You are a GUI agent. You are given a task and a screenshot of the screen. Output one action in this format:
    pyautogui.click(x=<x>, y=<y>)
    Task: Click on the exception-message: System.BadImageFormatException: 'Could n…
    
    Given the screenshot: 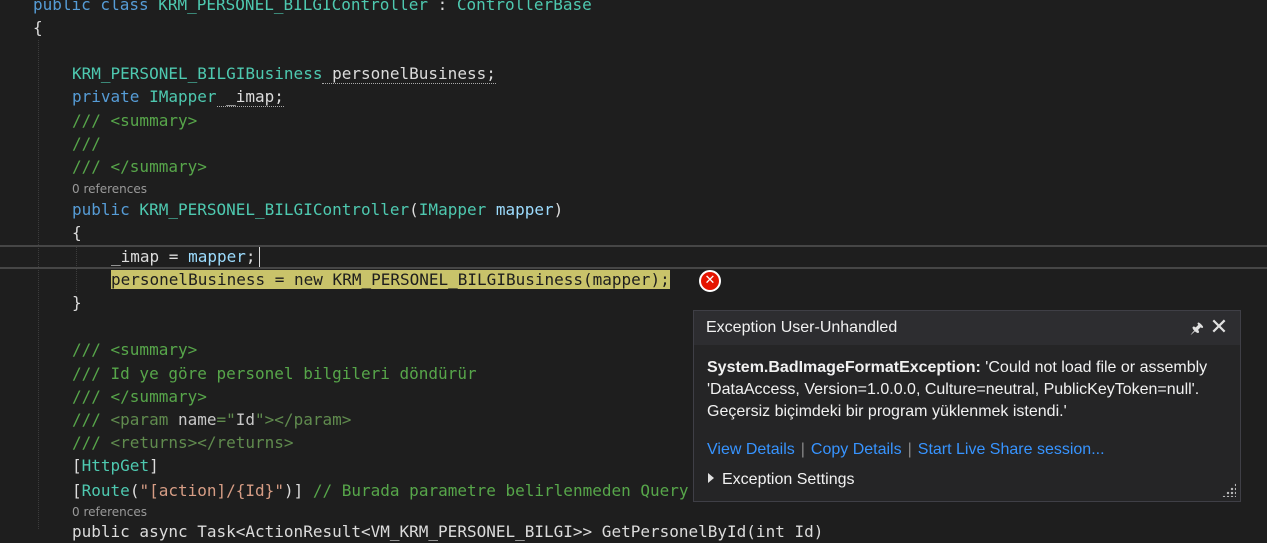 What is the action you would take?
    pyautogui.click(x=967, y=390)
    